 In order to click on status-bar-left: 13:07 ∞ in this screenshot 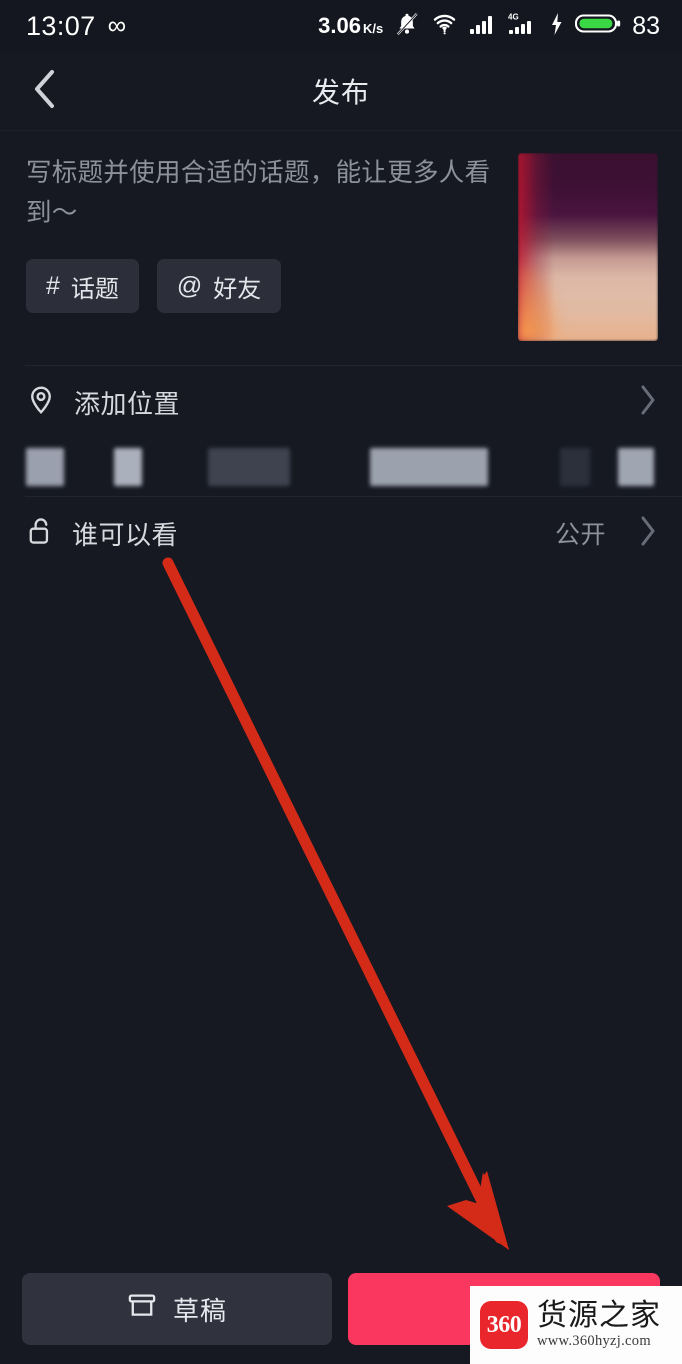, I will do `click(76, 26)`.